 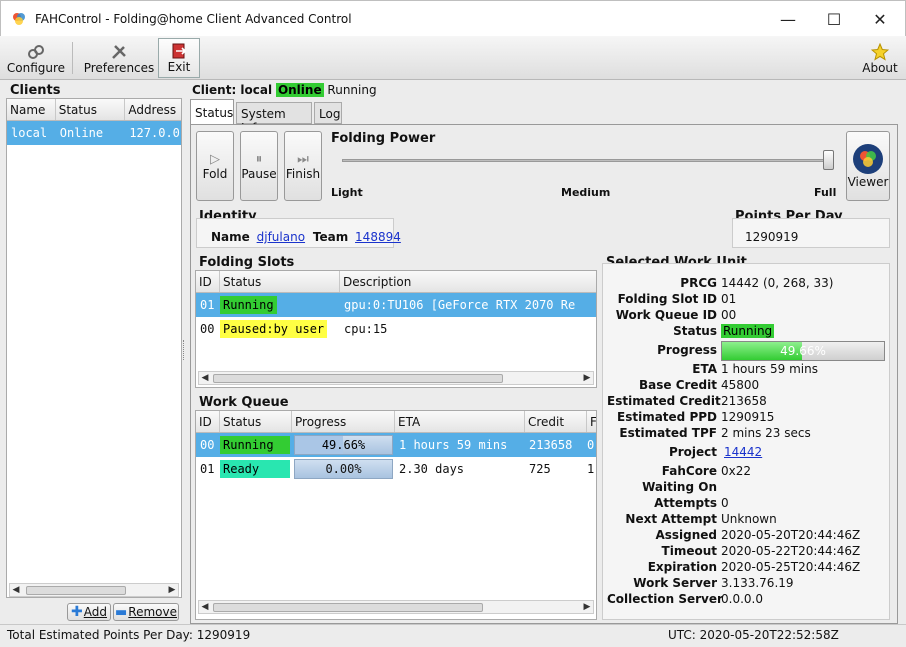 I want to click on queue-column-status: Status, so click(x=256, y=421).